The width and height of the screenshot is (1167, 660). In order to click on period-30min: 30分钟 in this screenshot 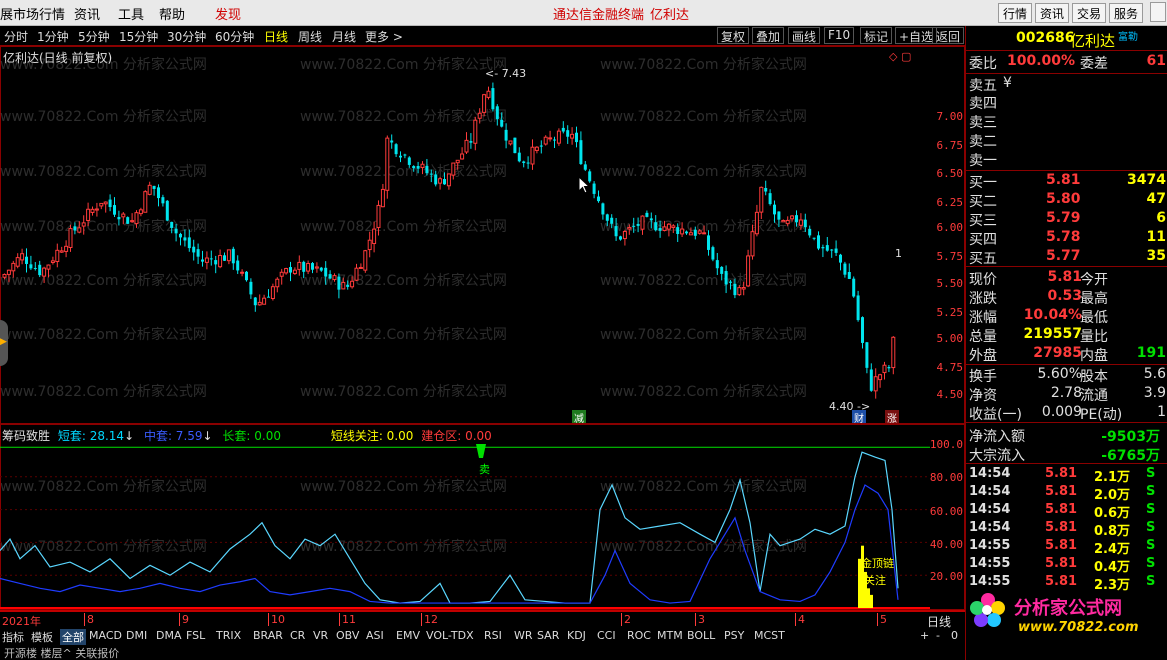, I will do `click(186, 36)`.